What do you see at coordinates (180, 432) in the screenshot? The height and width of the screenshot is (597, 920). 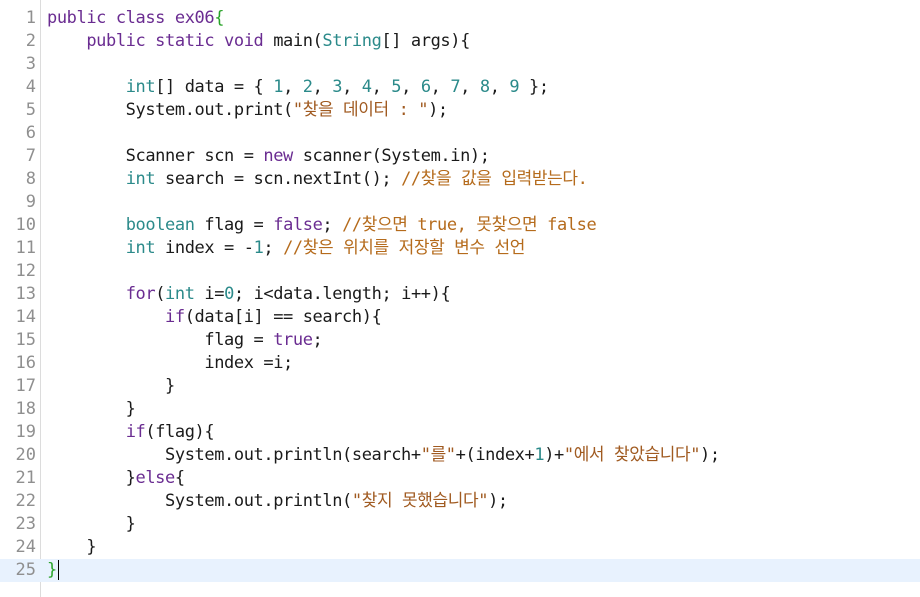 I see `code-token: (flag){` at bounding box center [180, 432].